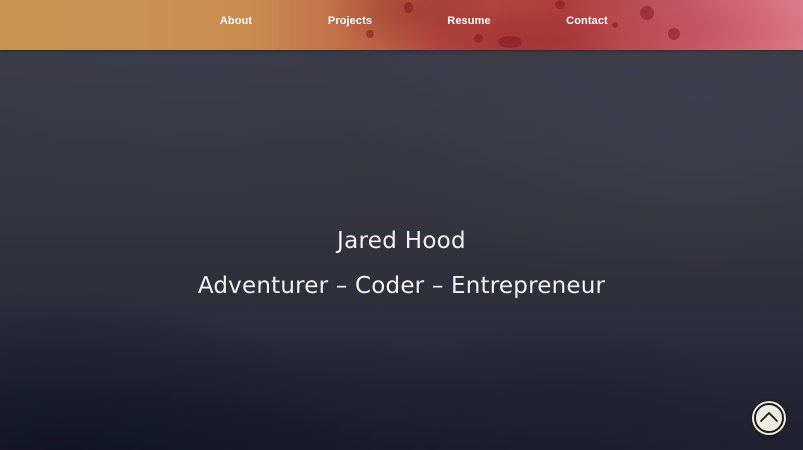  What do you see at coordinates (587, 21) in the screenshot?
I see `nav-link-contact: Contact` at bounding box center [587, 21].